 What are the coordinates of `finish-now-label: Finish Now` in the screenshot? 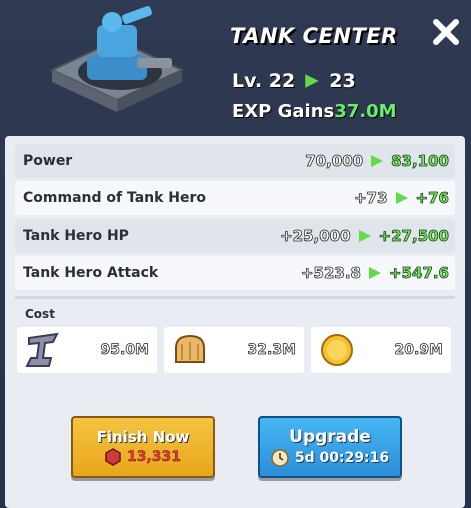 It's located at (143, 437).